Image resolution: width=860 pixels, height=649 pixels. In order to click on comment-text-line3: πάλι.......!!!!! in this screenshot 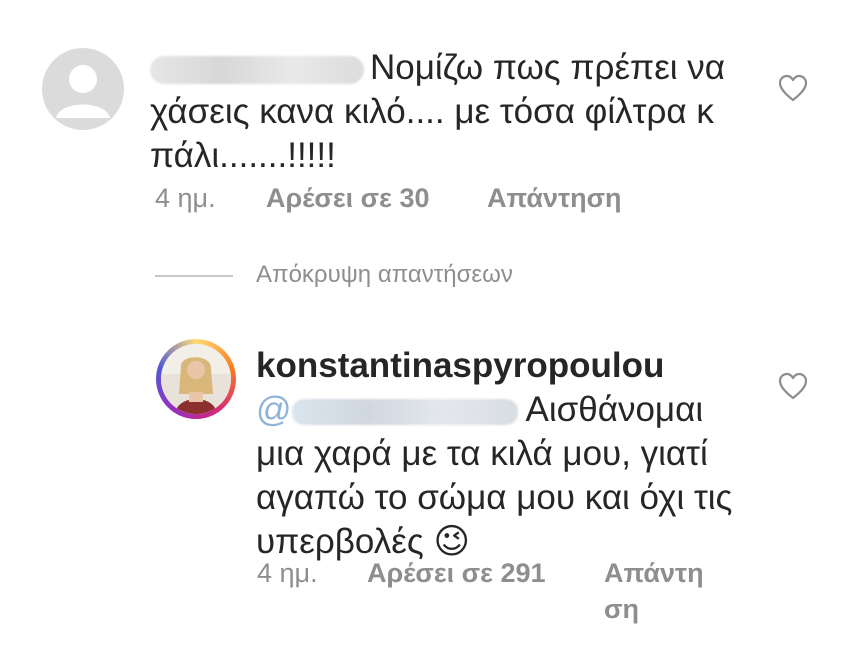, I will do `click(243, 155)`.